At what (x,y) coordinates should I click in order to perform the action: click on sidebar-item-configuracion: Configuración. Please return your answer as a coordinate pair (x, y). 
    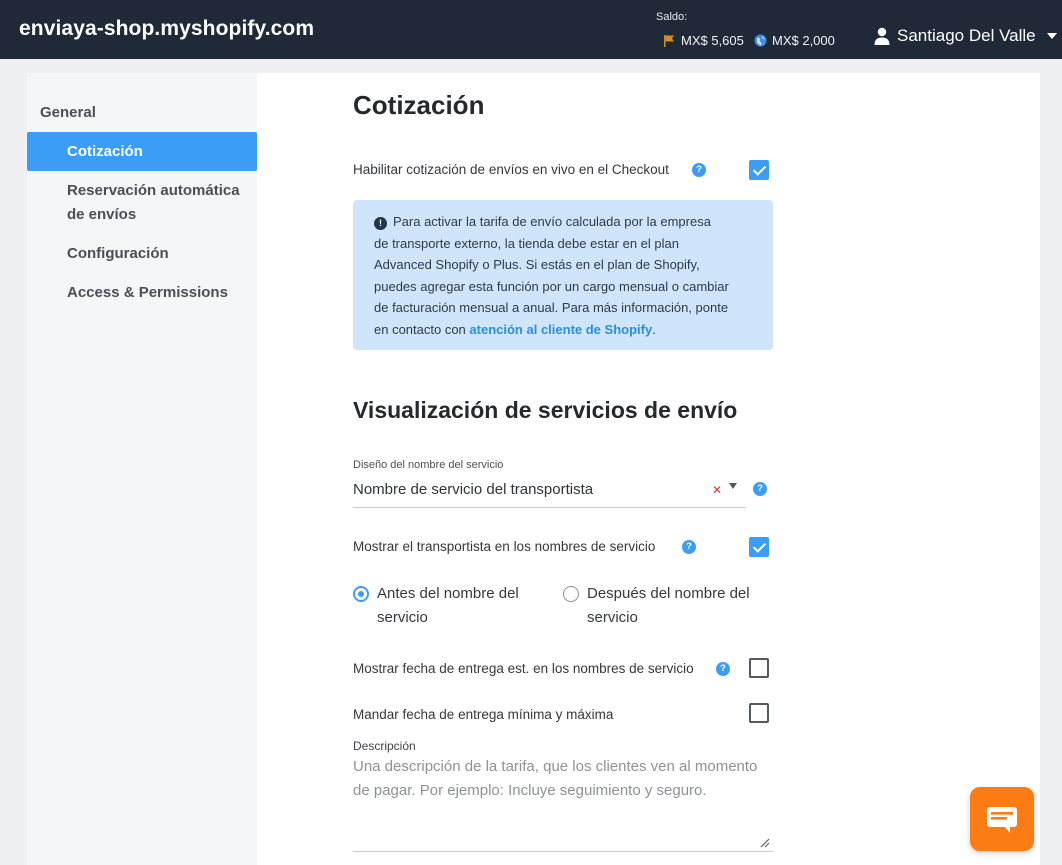
    Looking at the image, I should click on (142, 254).